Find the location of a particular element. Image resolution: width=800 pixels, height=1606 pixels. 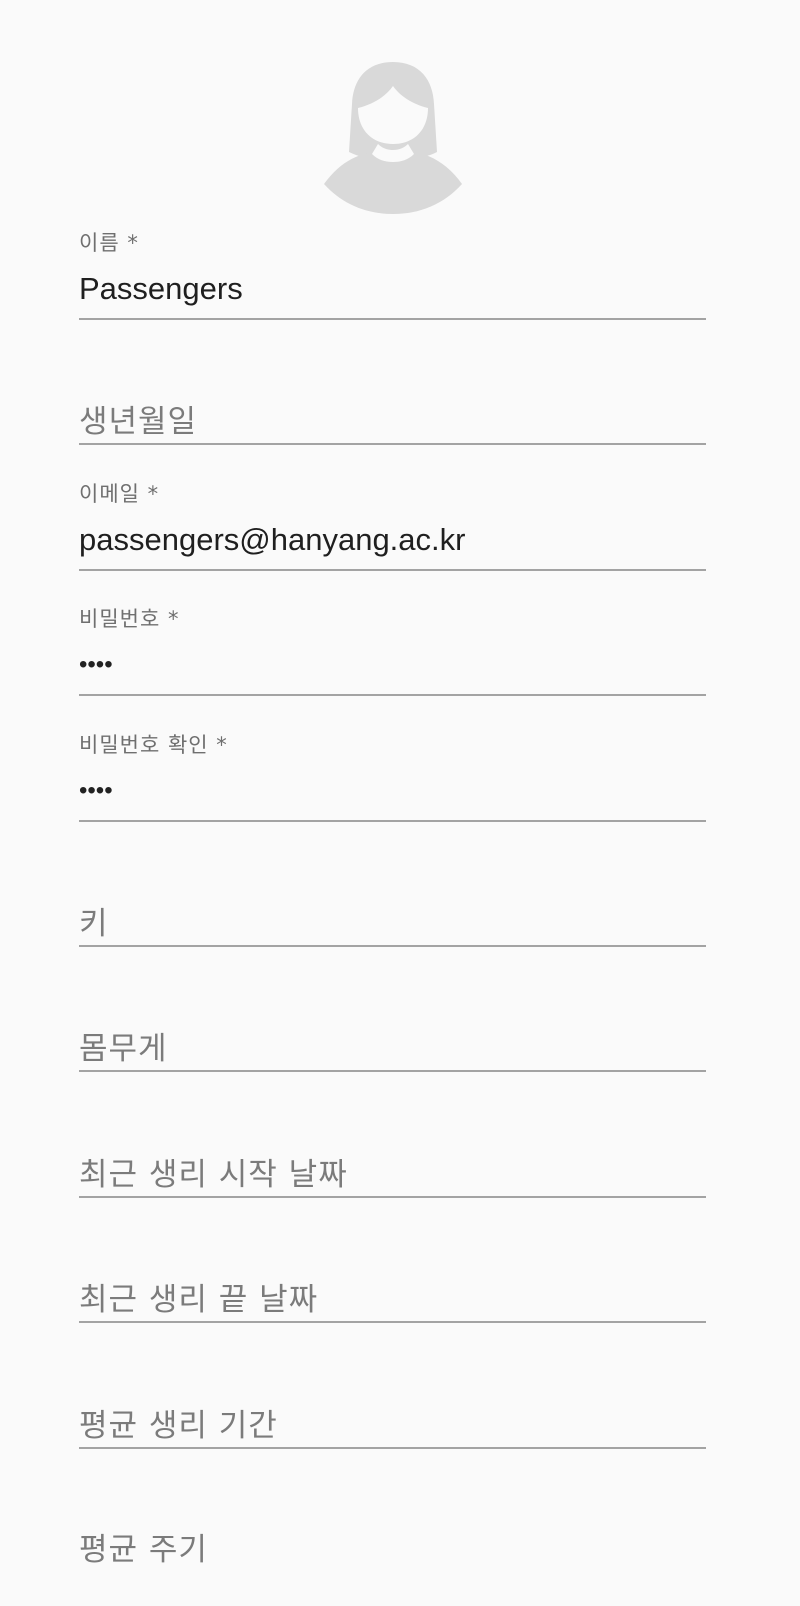

last-period-start-field: 최근 생리 시작 날짜 is located at coordinates (392, 1168).